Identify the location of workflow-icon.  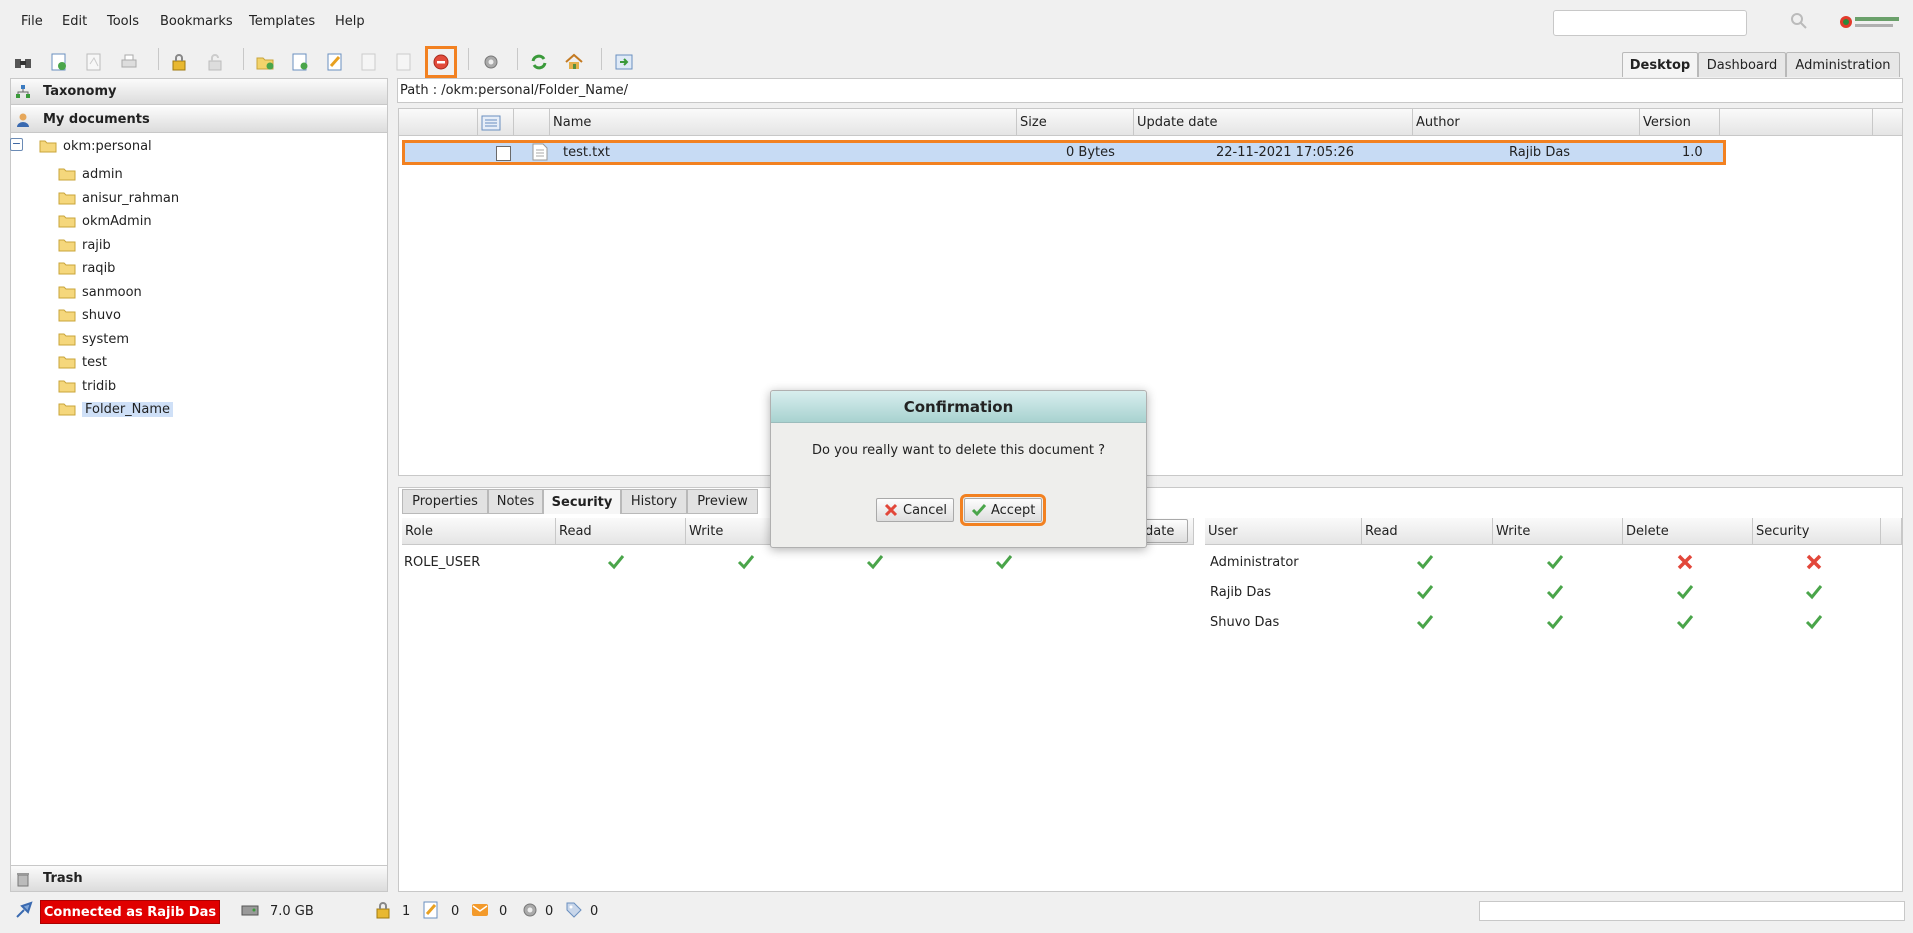
(530, 910).